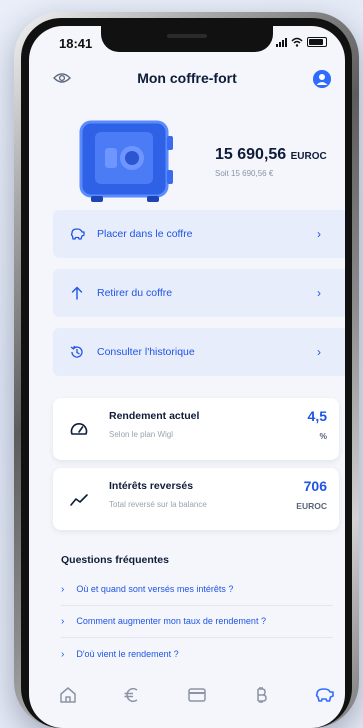 The height and width of the screenshot is (728, 363). What do you see at coordinates (187, 36) in the screenshot?
I see `speaker` at bounding box center [187, 36].